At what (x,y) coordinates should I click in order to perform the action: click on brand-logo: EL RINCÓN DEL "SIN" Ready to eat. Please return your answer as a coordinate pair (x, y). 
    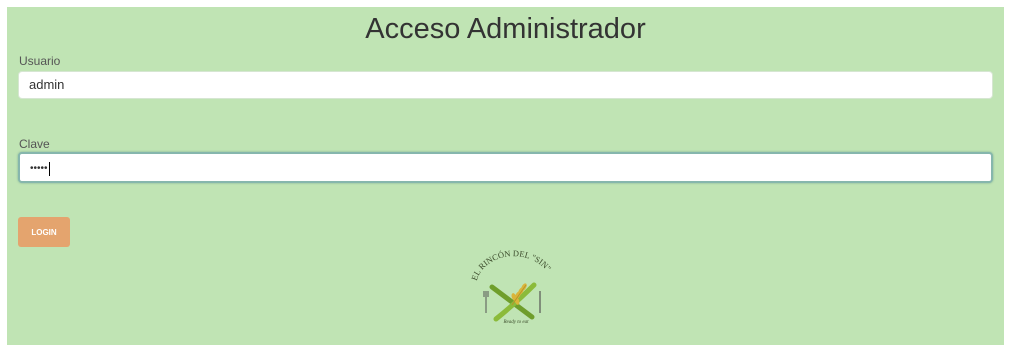
    Looking at the image, I should click on (511, 286).